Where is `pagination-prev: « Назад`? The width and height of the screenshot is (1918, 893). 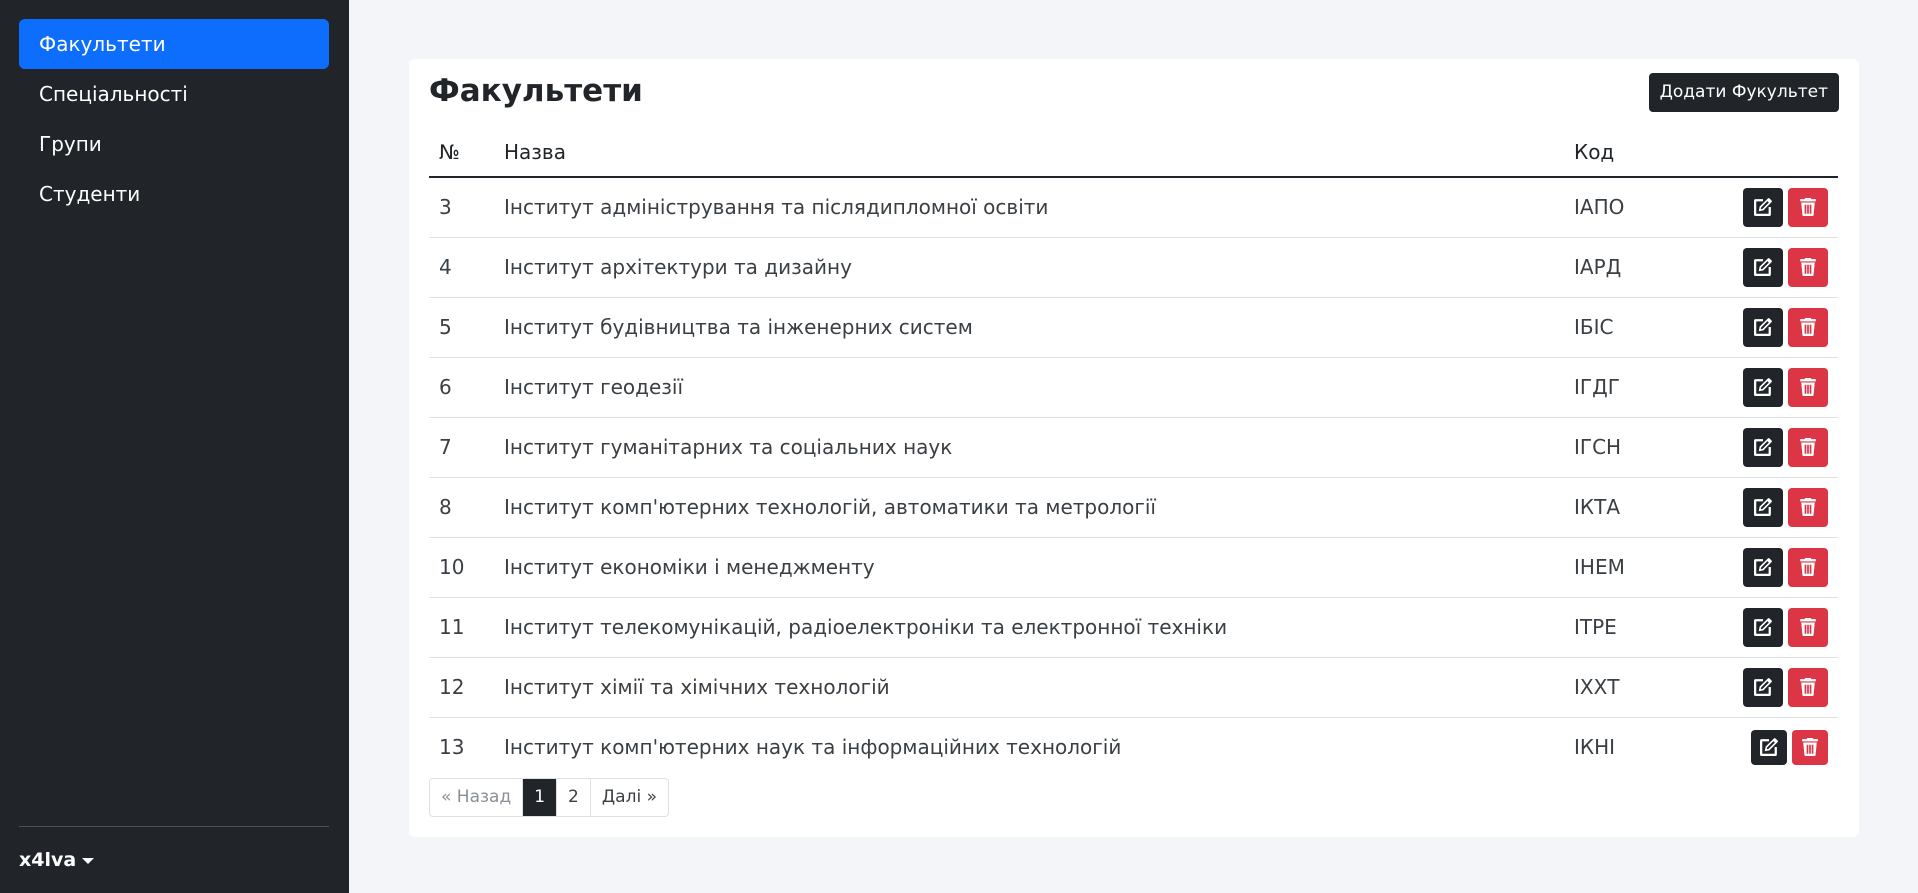 pagination-prev: « Назад is located at coordinates (477, 797).